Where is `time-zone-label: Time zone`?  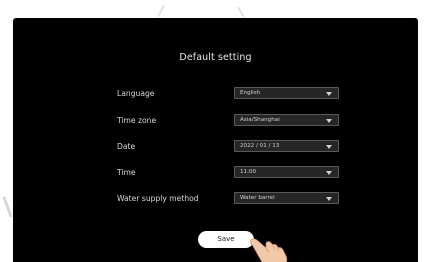
time-zone-label: Time zone is located at coordinates (137, 120).